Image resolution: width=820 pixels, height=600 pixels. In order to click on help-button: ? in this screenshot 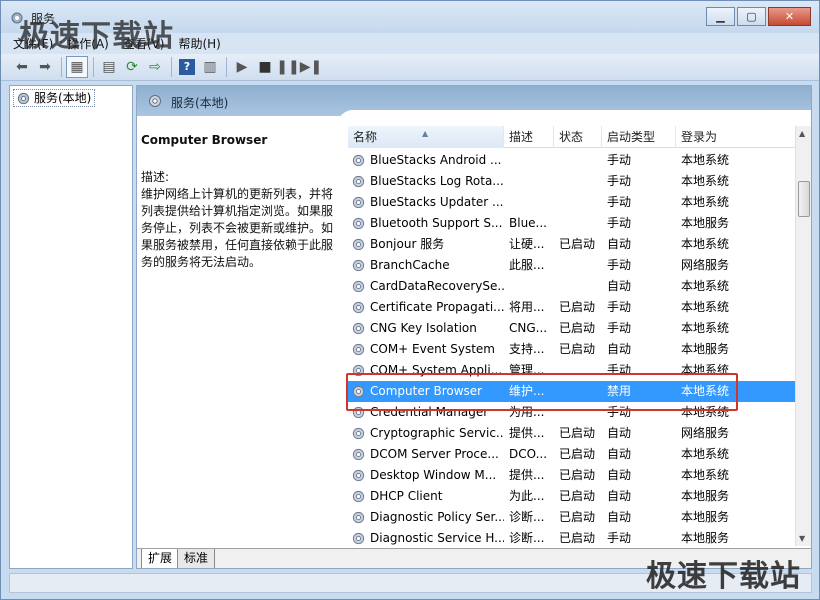, I will do `click(187, 67)`.